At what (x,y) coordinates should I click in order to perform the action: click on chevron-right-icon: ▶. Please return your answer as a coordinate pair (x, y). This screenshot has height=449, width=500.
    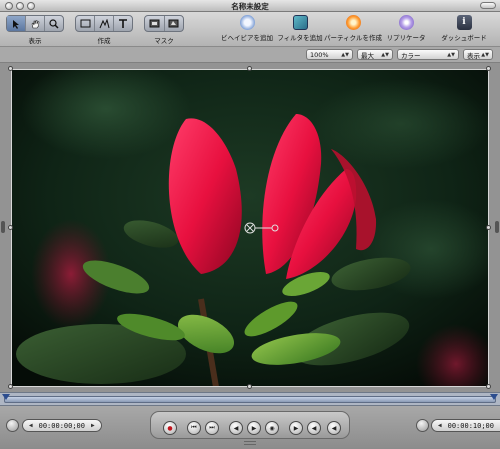
    Looking at the image, I should click on (93, 425).